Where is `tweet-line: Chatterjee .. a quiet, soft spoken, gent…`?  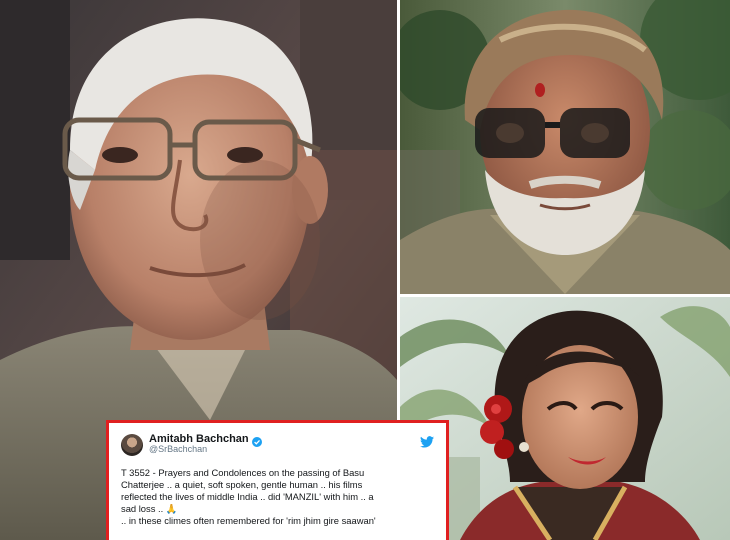
tweet-line: Chatterjee .. a quiet, soft spoken, gent… is located at coordinates (242, 484).